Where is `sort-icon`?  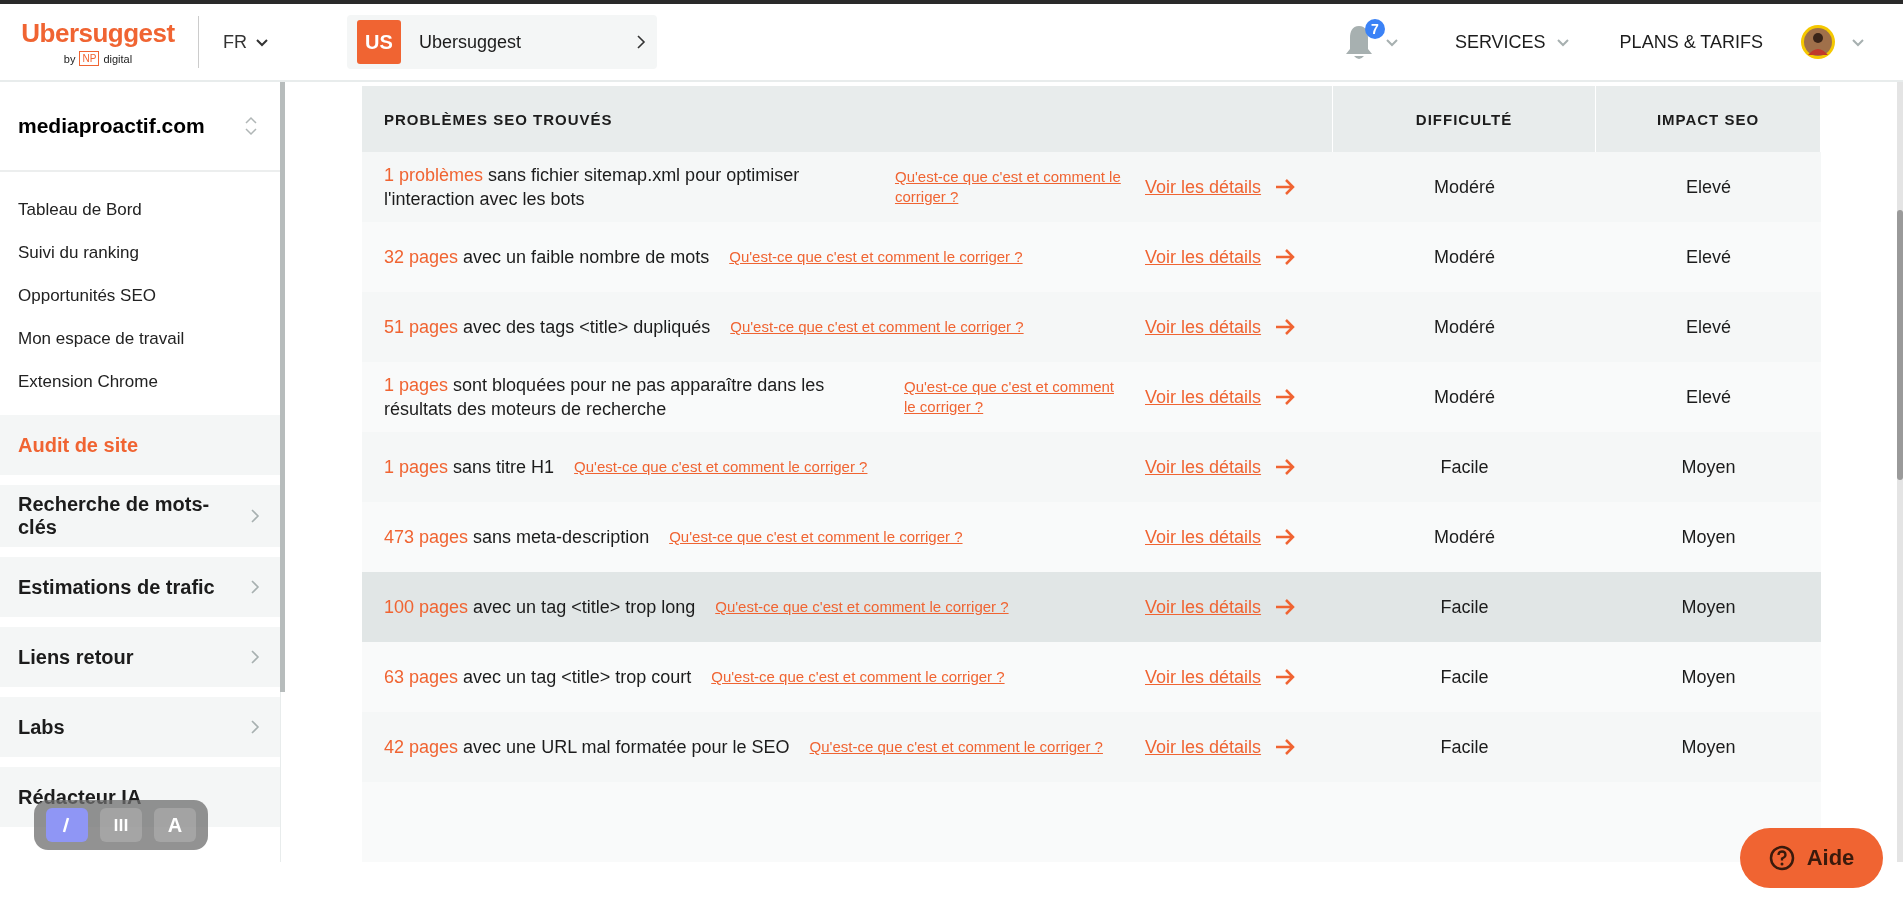 sort-icon is located at coordinates (251, 126).